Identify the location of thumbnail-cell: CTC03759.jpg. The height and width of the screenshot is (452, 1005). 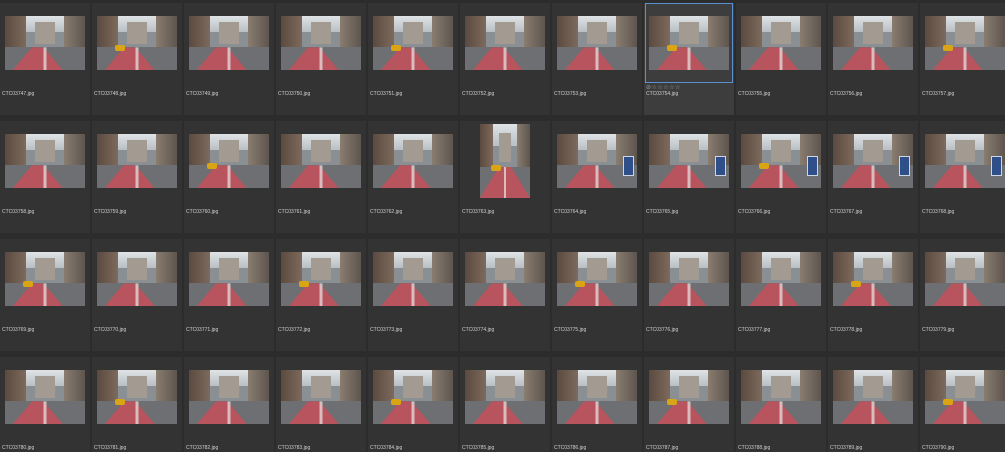
(137, 177).